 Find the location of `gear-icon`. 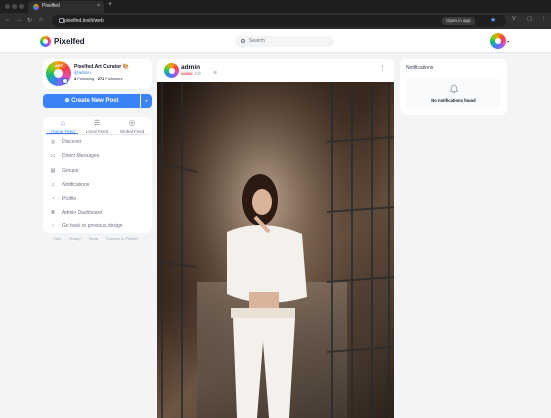

gear-icon is located at coordinates (65, 81).